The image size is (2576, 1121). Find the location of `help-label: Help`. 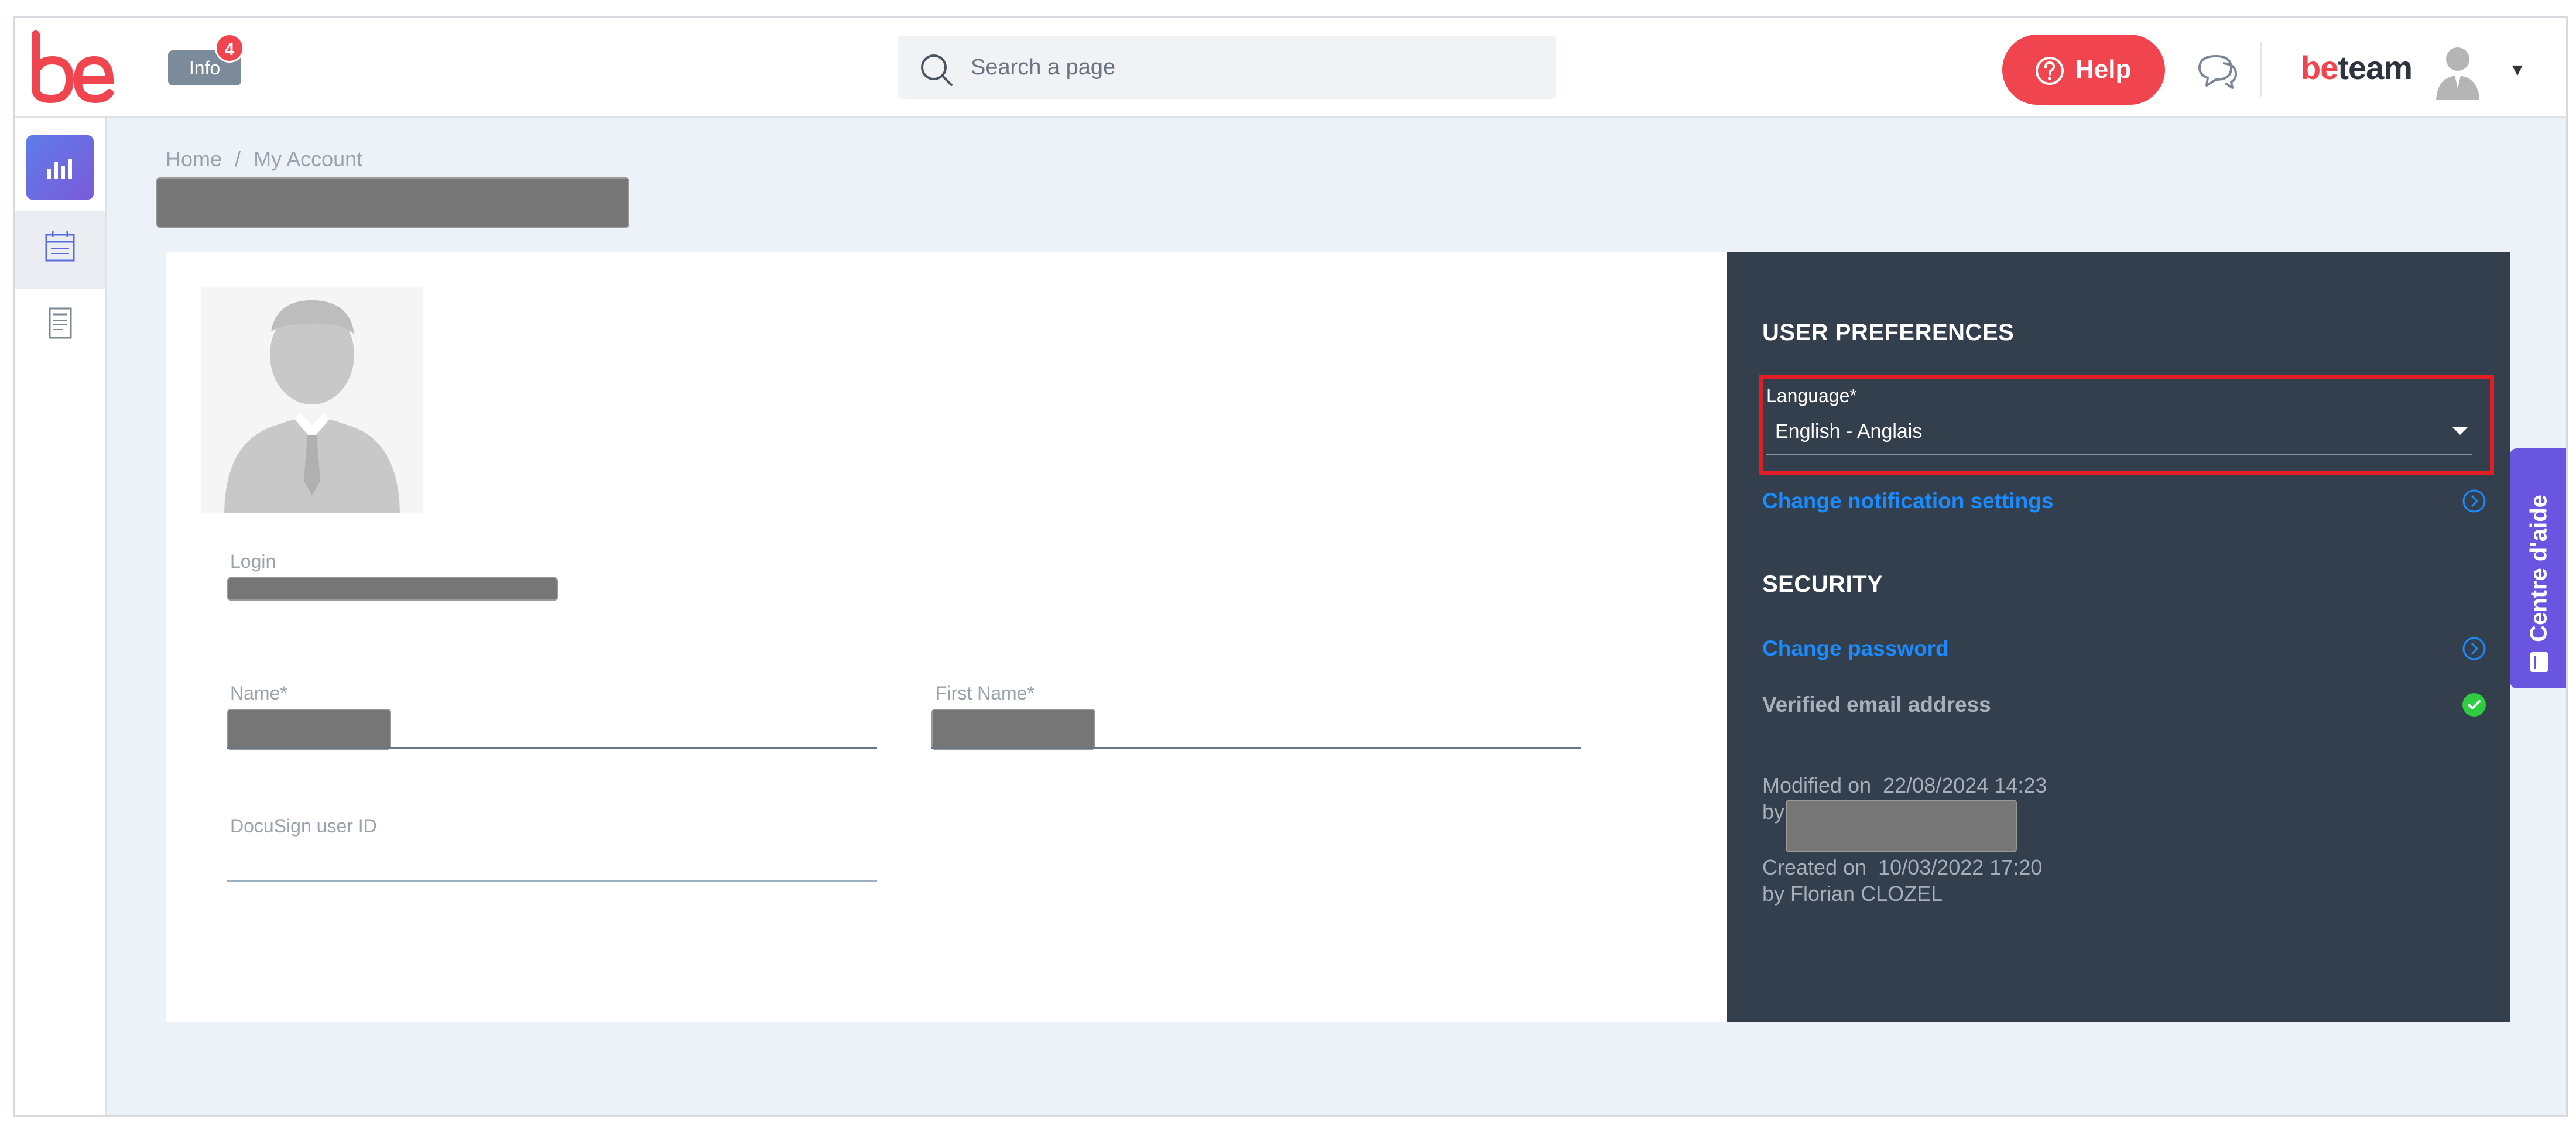

help-label: Help is located at coordinates (2103, 69).